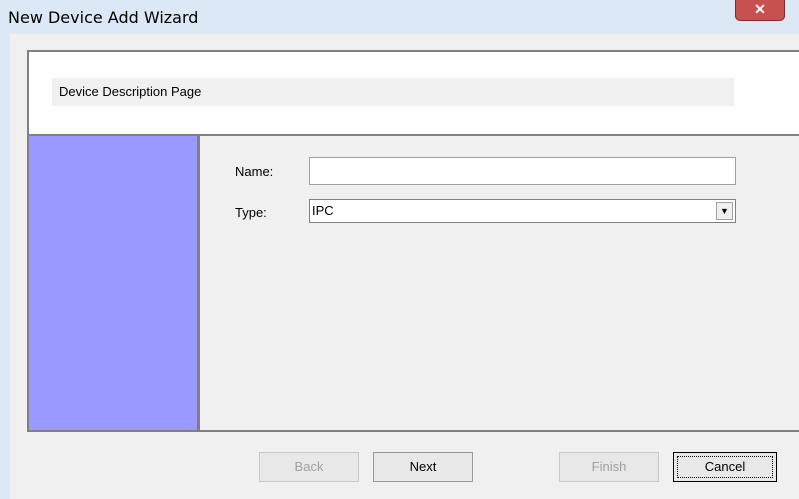  I want to click on back-button: Back, so click(309, 467).